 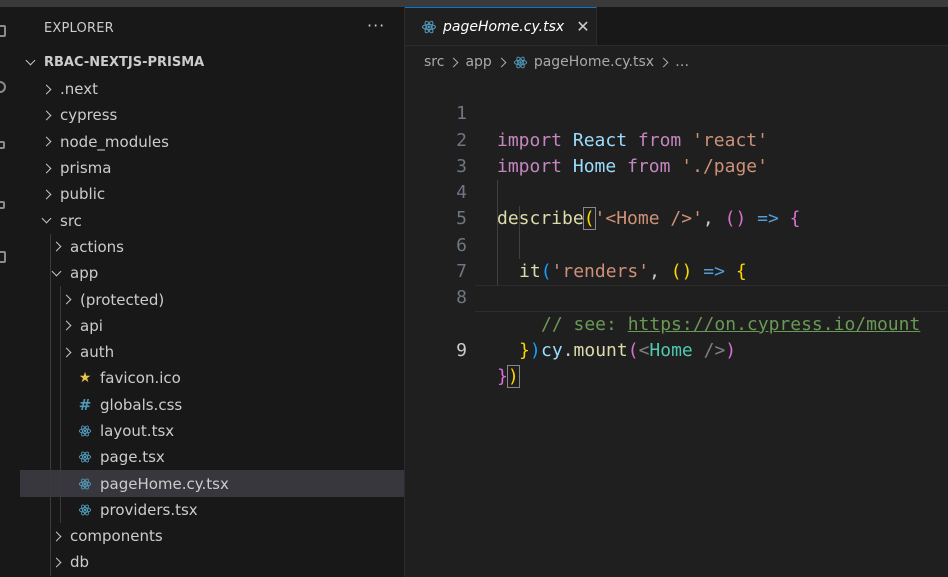 I want to click on tab-label: pageHome.cy.tsx, so click(x=504, y=26).